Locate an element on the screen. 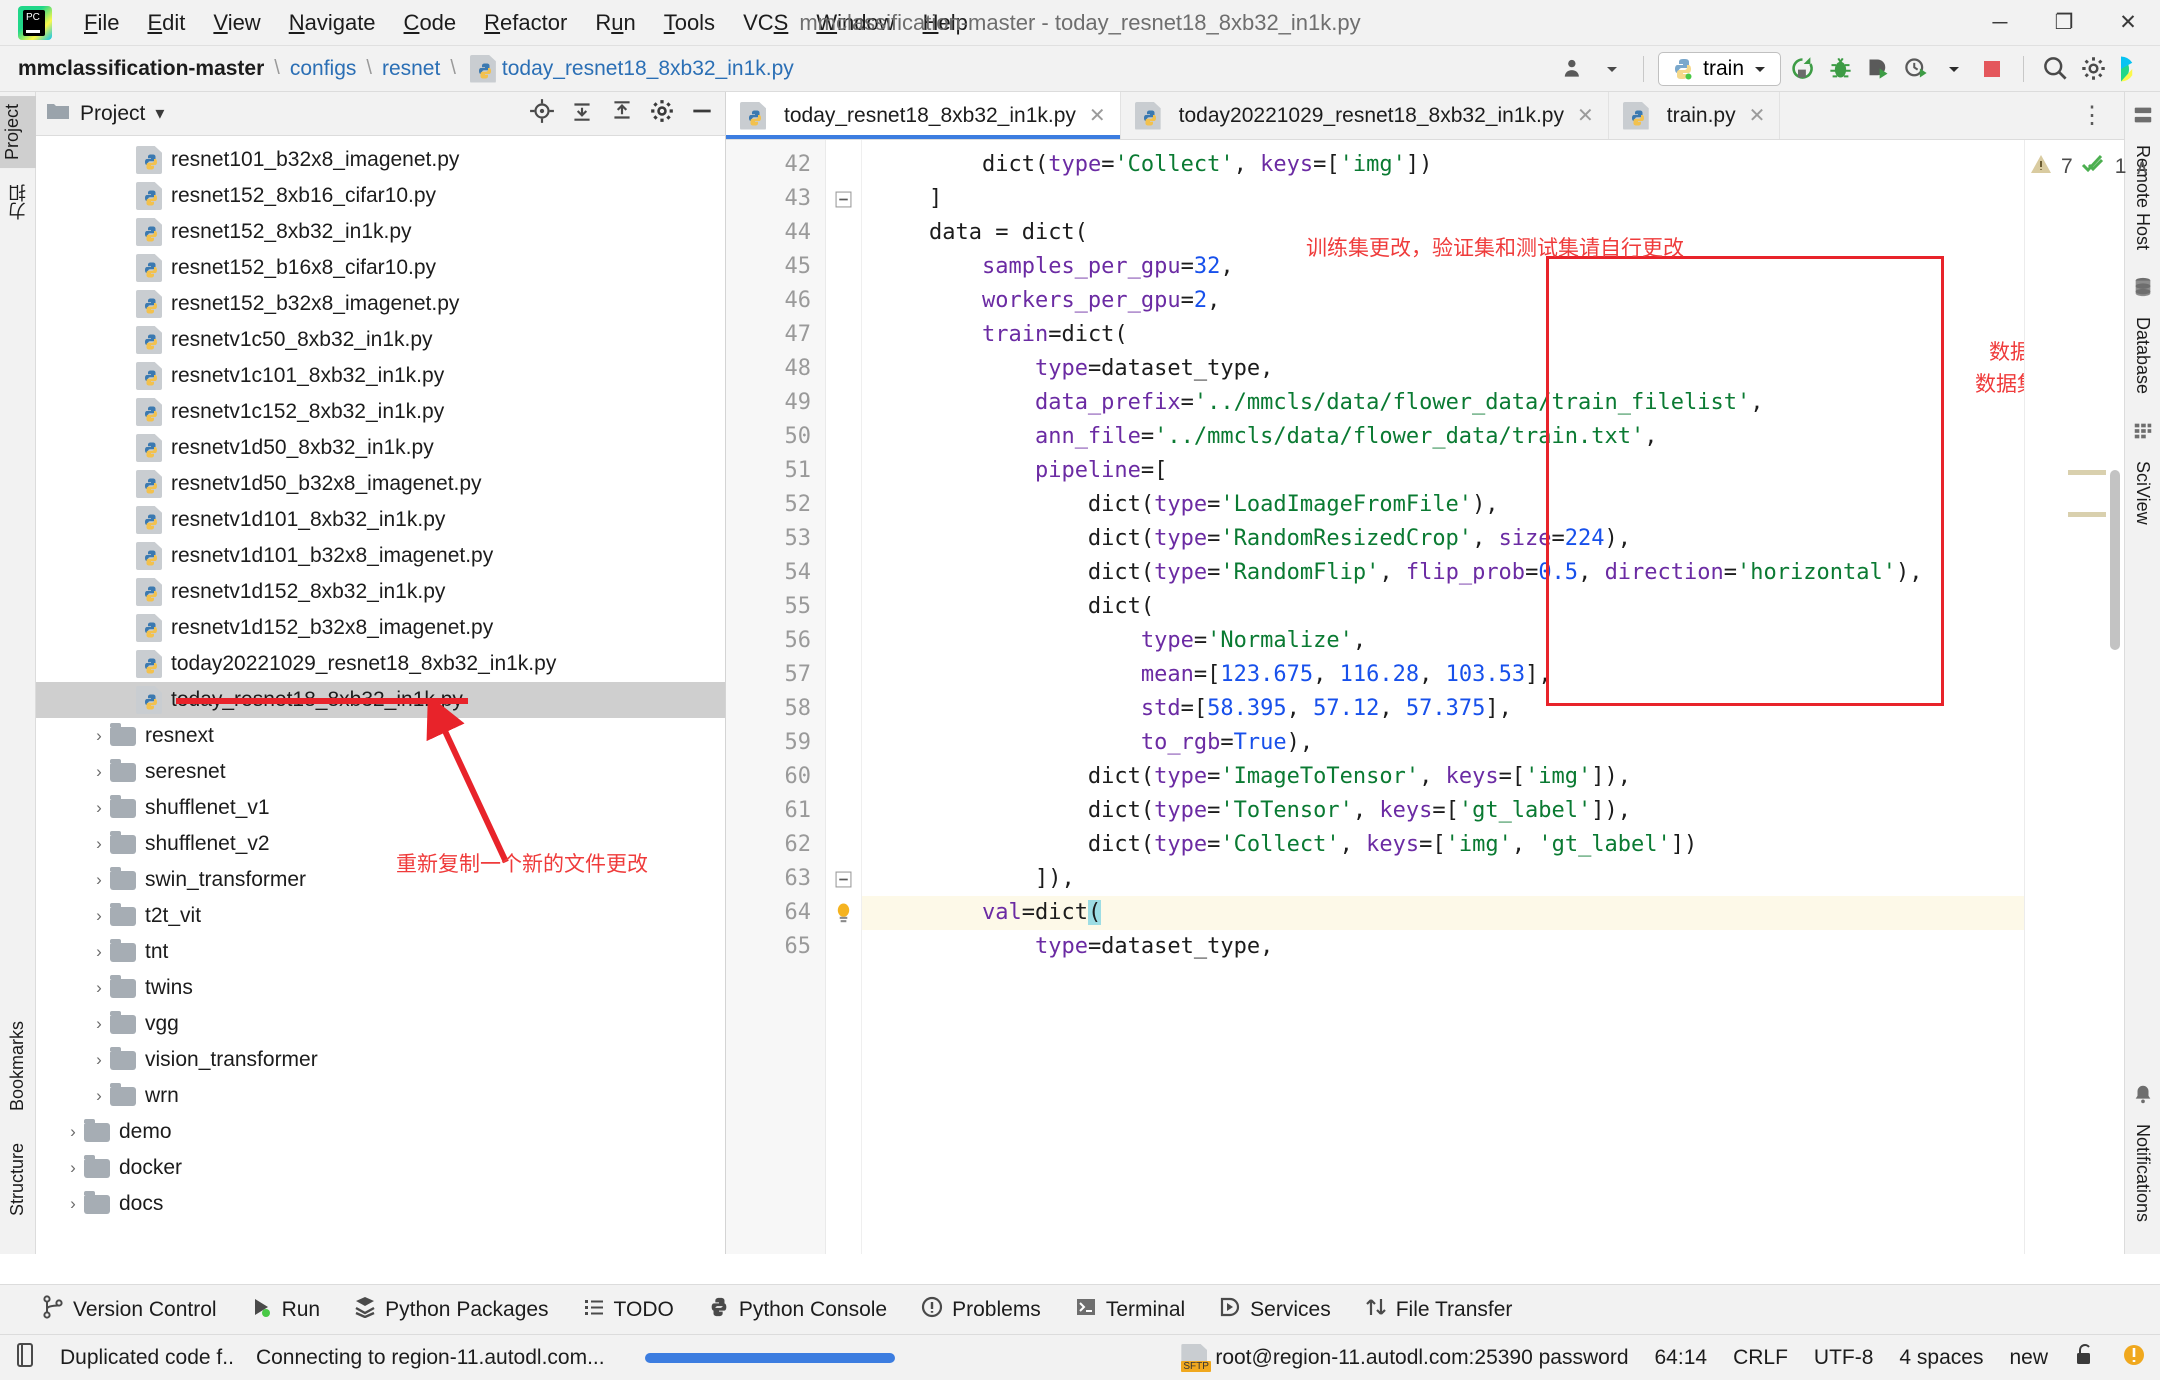  menu-code: Code is located at coordinates (430, 23).